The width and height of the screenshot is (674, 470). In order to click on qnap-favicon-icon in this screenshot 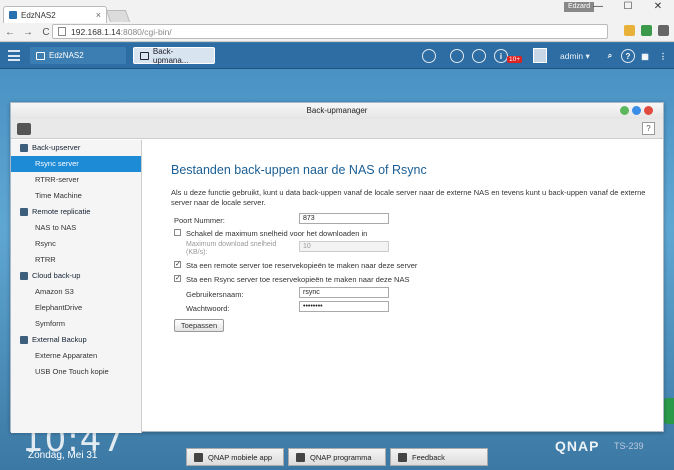, I will do `click(13, 15)`.